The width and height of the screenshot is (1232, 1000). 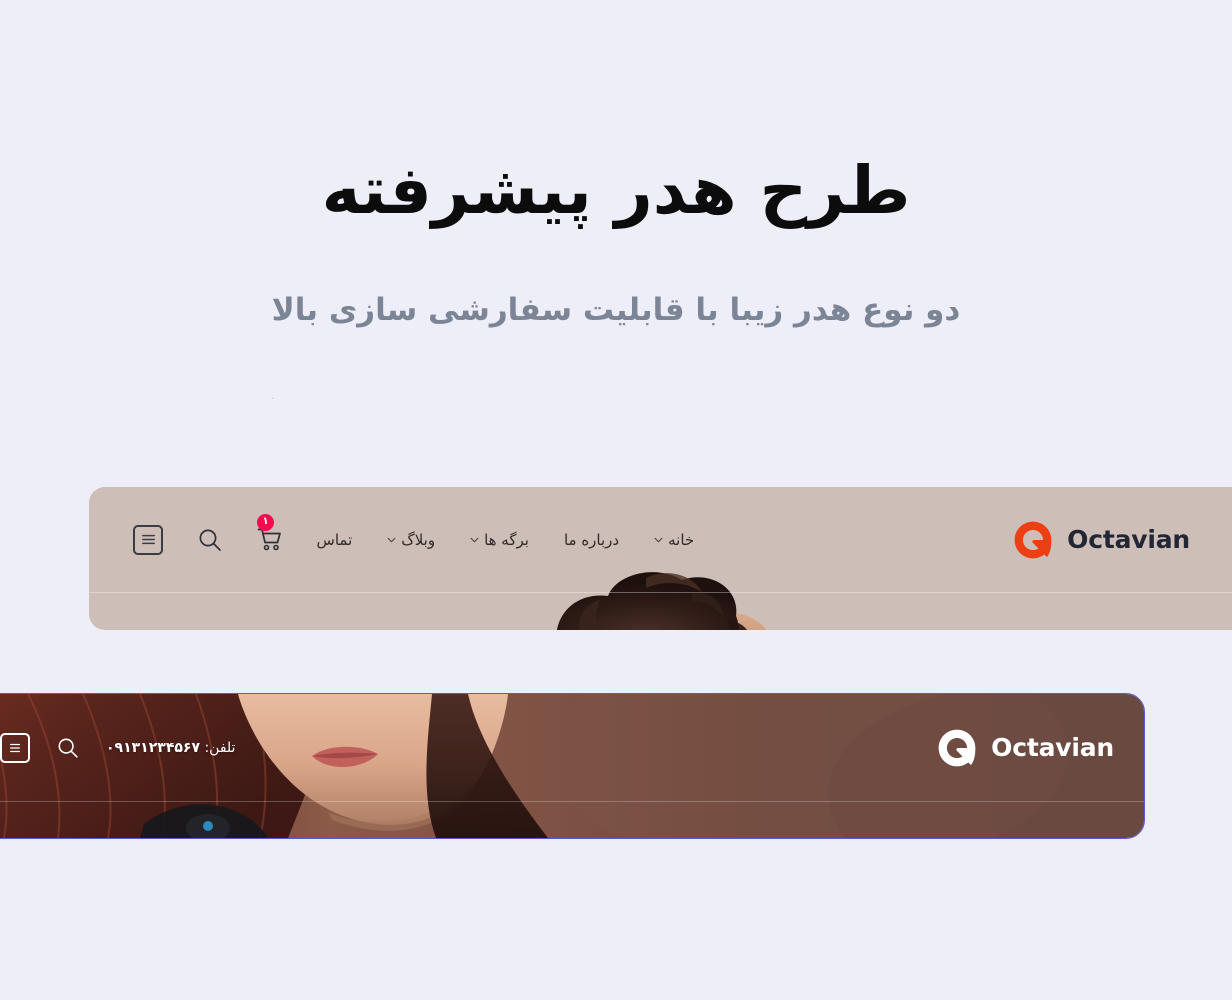 I want to click on header-one-divider, so click(x=660, y=592).